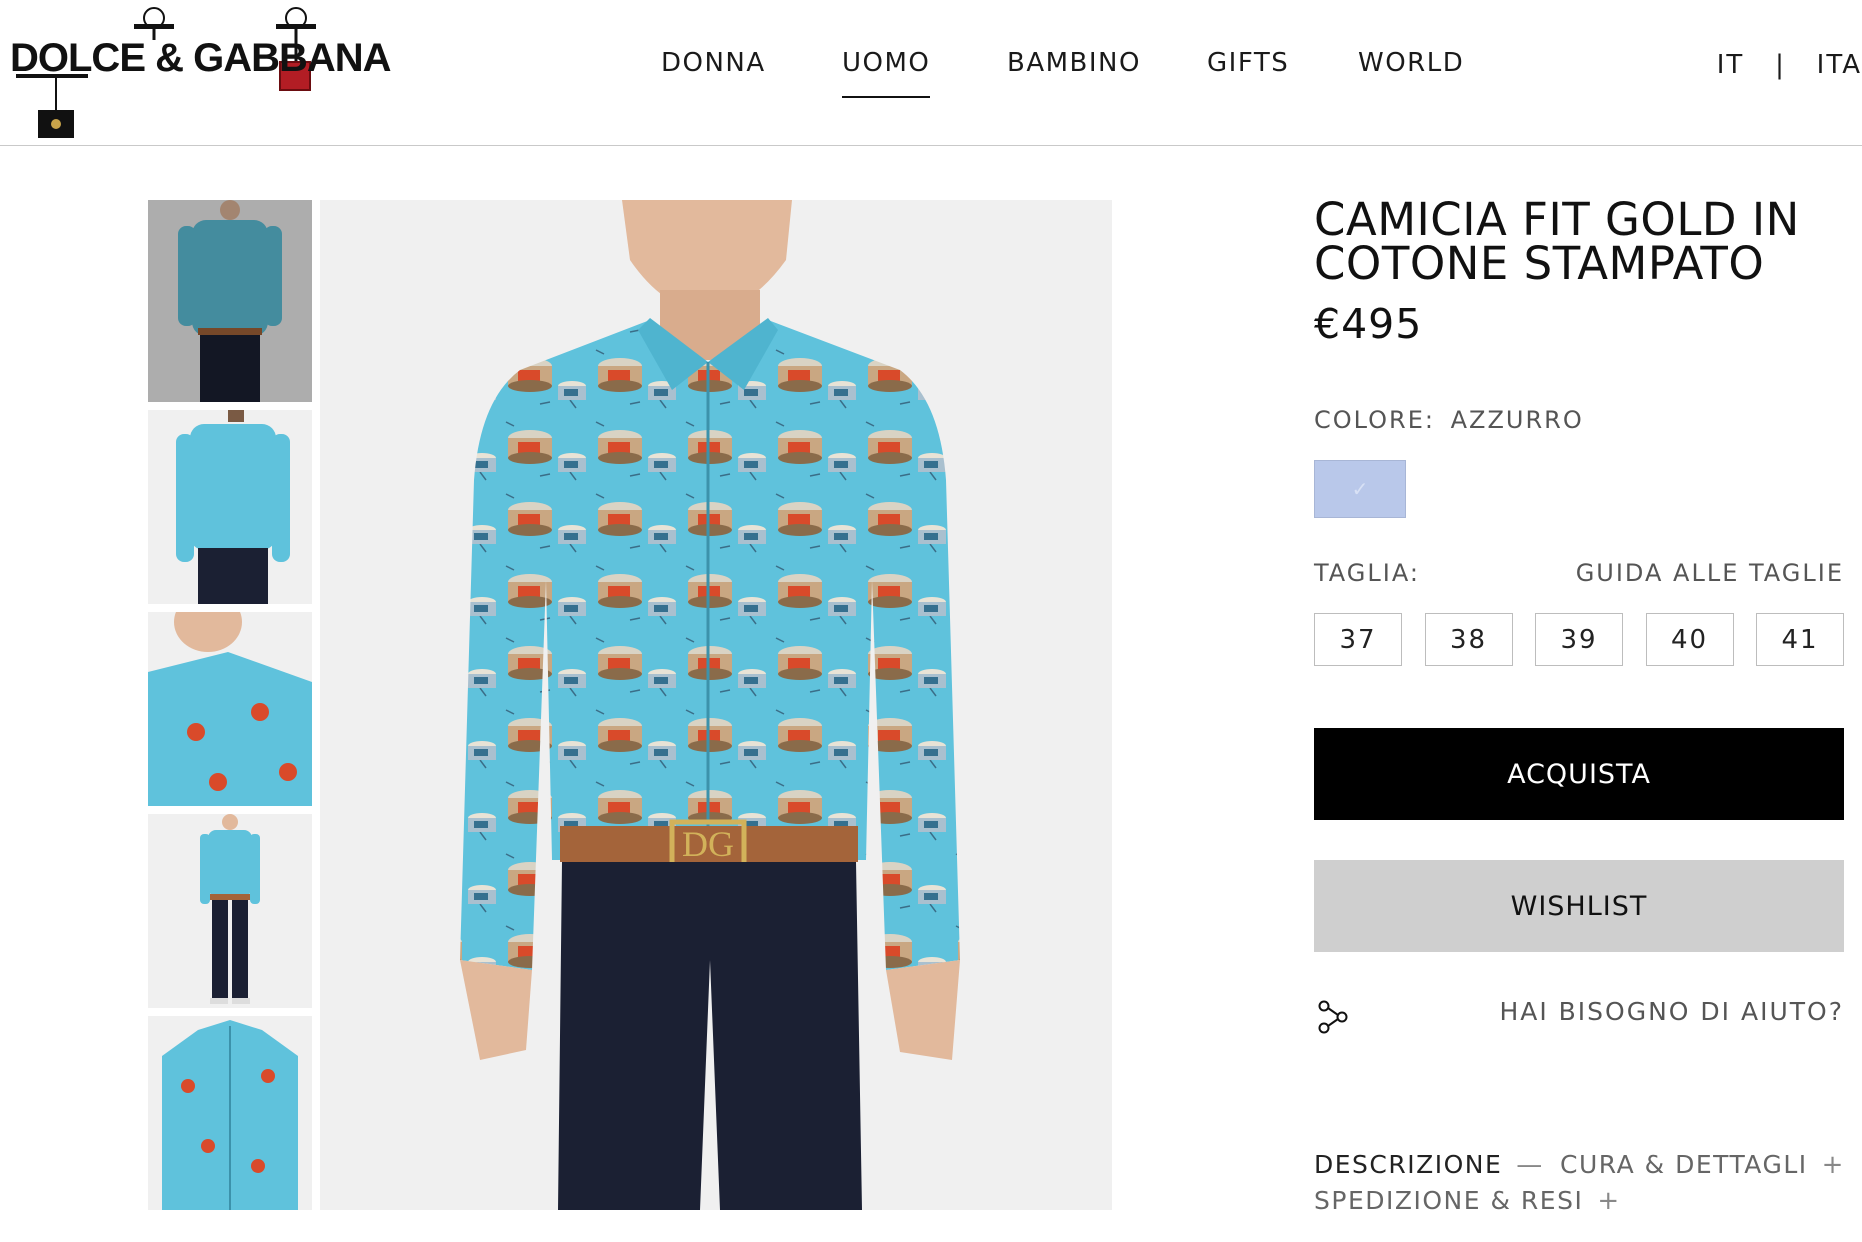 This screenshot has width=1862, height=1242. I want to click on language-option: ITA, so click(1839, 65).